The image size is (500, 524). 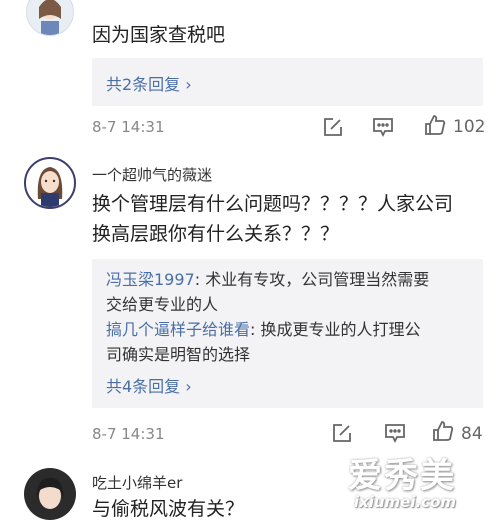 I want to click on reply-text: 交给更专业的人, so click(x=162, y=304).